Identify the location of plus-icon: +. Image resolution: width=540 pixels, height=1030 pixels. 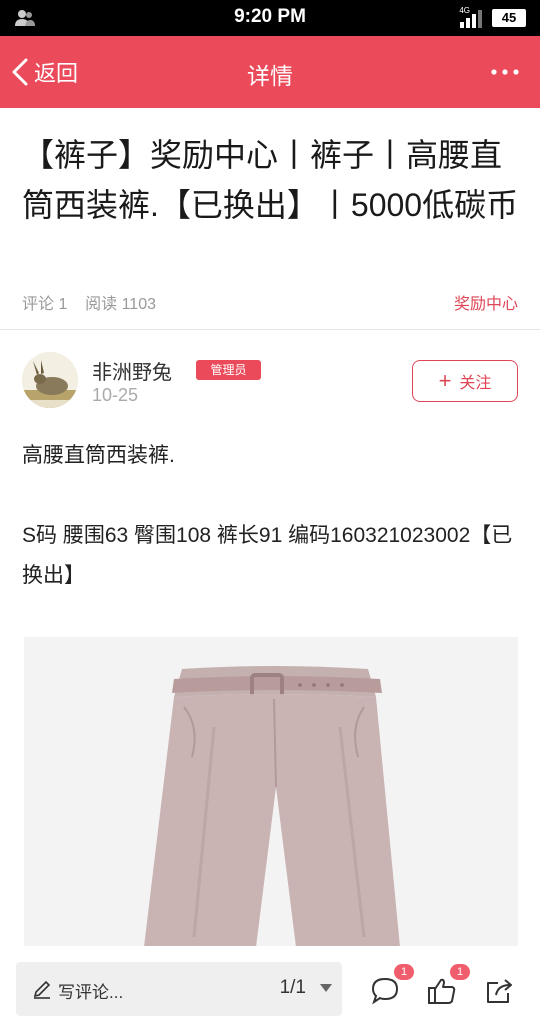
(445, 380).